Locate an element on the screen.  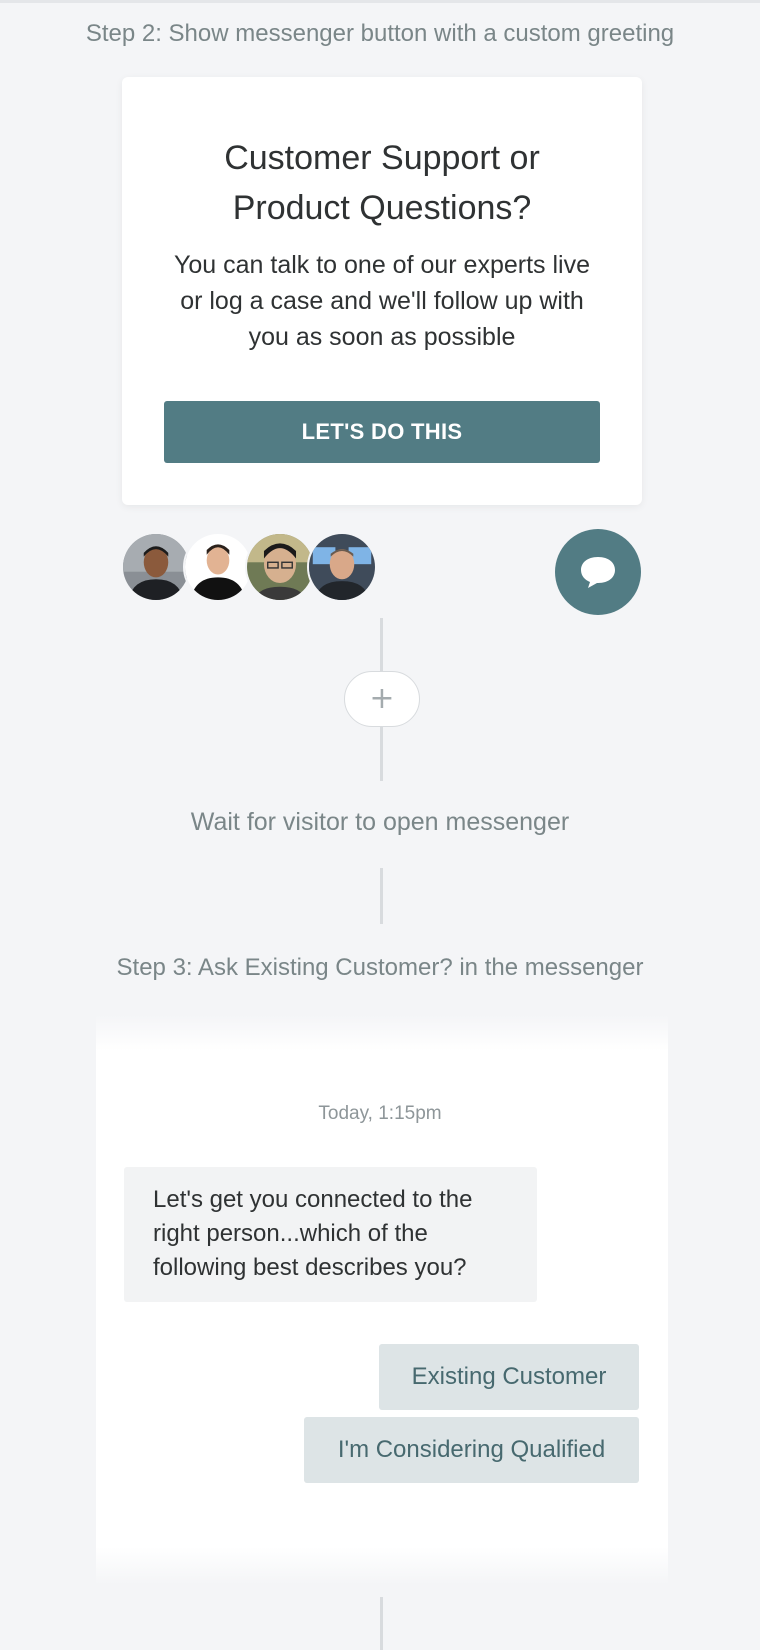
add-step-button: + is located at coordinates (382, 699).